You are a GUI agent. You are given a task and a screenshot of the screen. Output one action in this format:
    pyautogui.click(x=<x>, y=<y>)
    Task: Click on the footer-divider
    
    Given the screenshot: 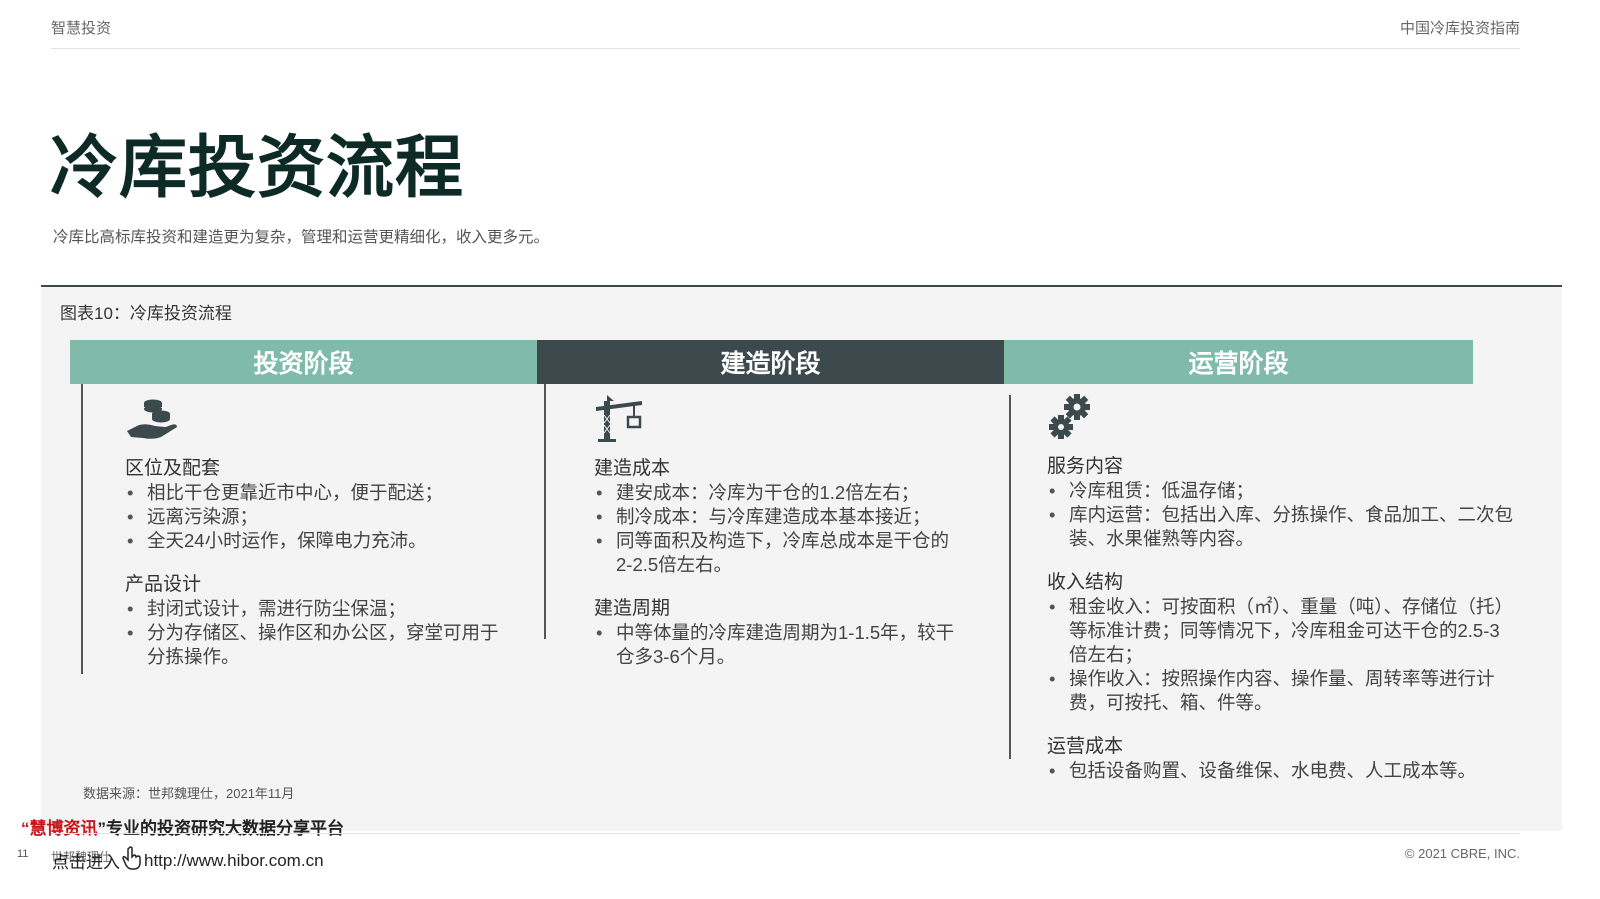 What is the action you would take?
    pyautogui.click(x=785, y=833)
    